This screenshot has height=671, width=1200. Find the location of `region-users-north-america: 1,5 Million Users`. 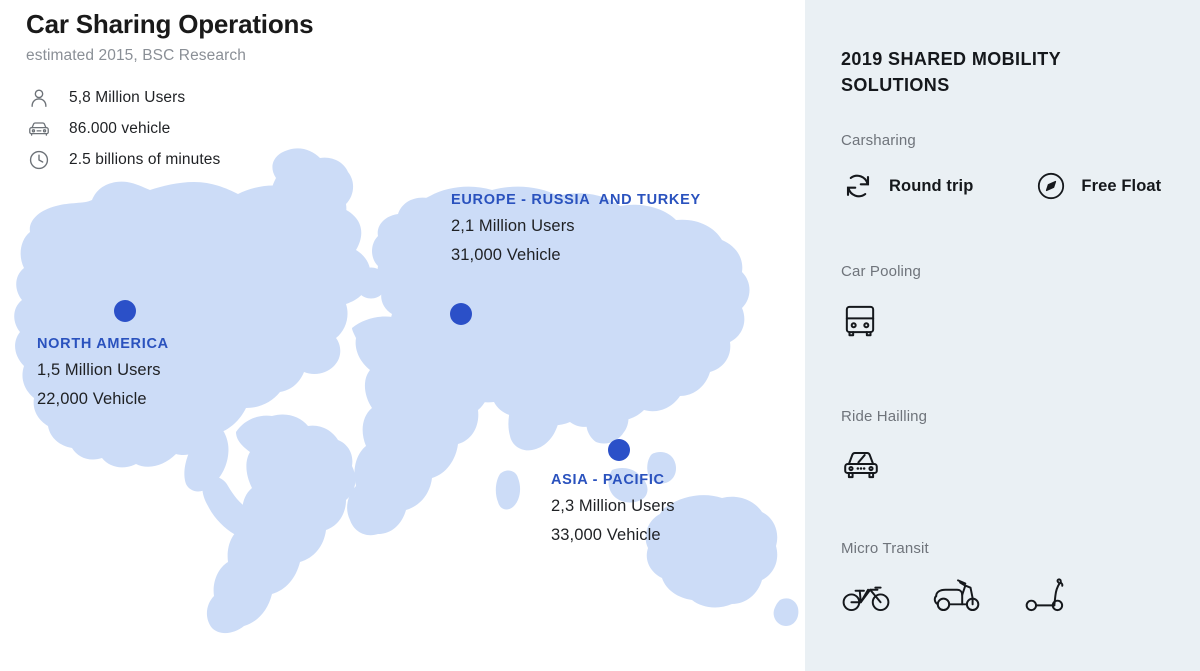

region-users-north-america: 1,5 Million Users is located at coordinates (99, 370).